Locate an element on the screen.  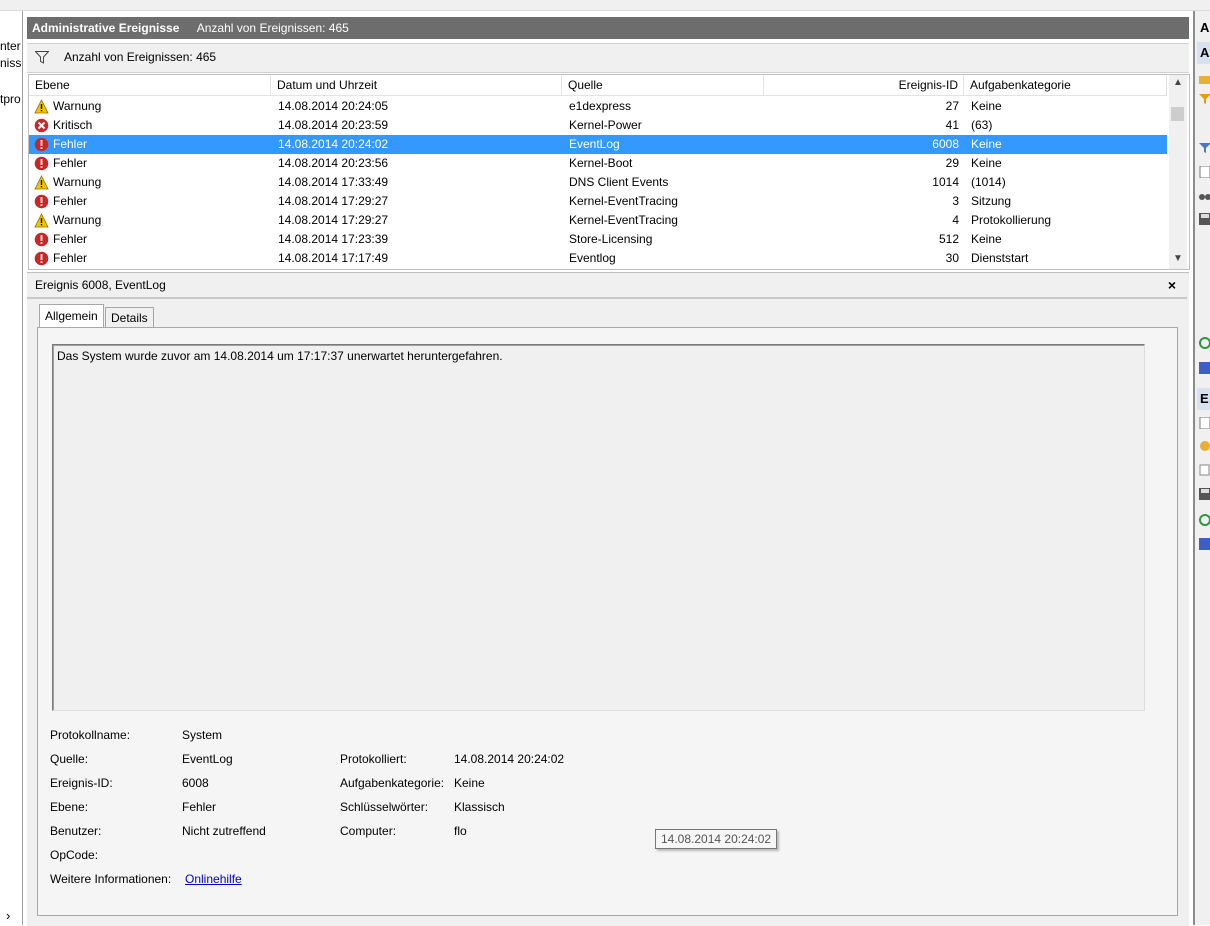
column-header-category: Aufgabenkategorie is located at coordinates (1065, 85).